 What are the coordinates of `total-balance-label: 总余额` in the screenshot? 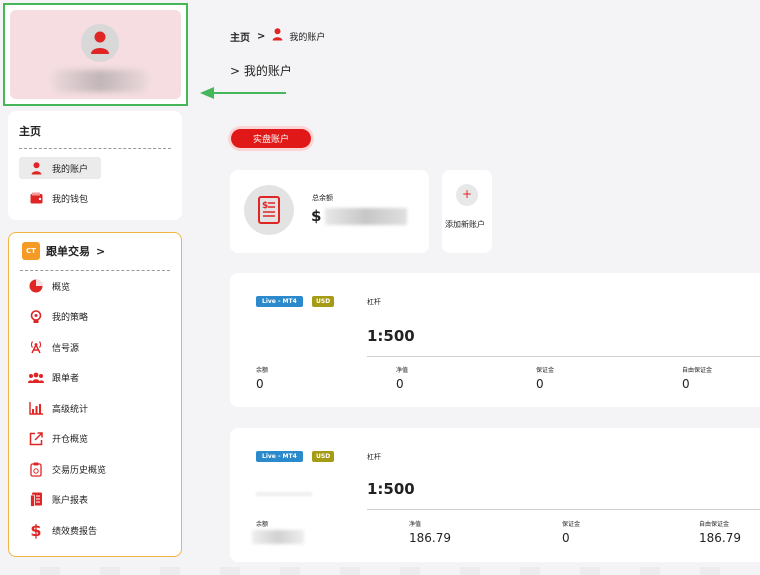 It's located at (322, 198).